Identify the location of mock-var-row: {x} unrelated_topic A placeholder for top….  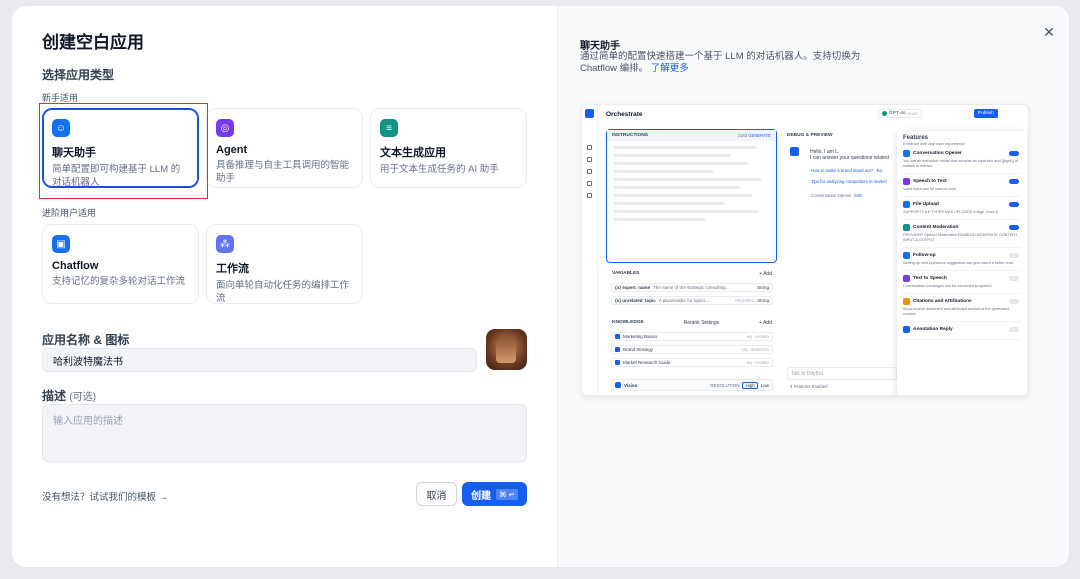
(692, 300).